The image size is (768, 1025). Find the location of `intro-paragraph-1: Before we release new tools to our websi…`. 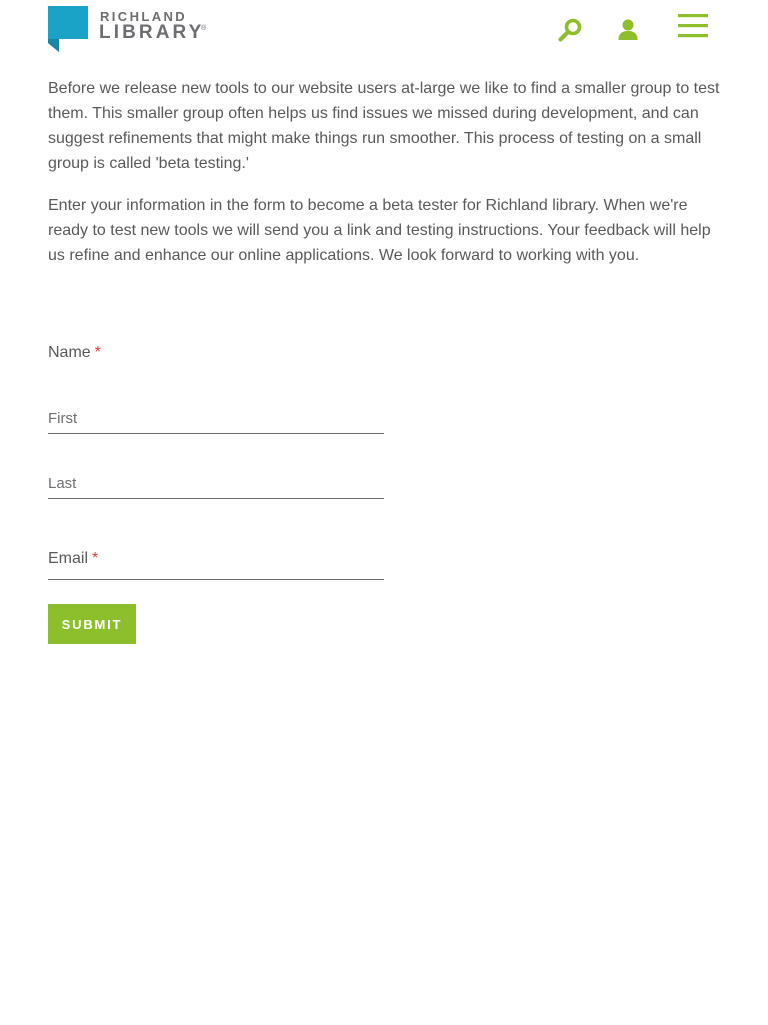

intro-paragraph-1: Before we release new tools to our websi… is located at coordinates (384, 126).